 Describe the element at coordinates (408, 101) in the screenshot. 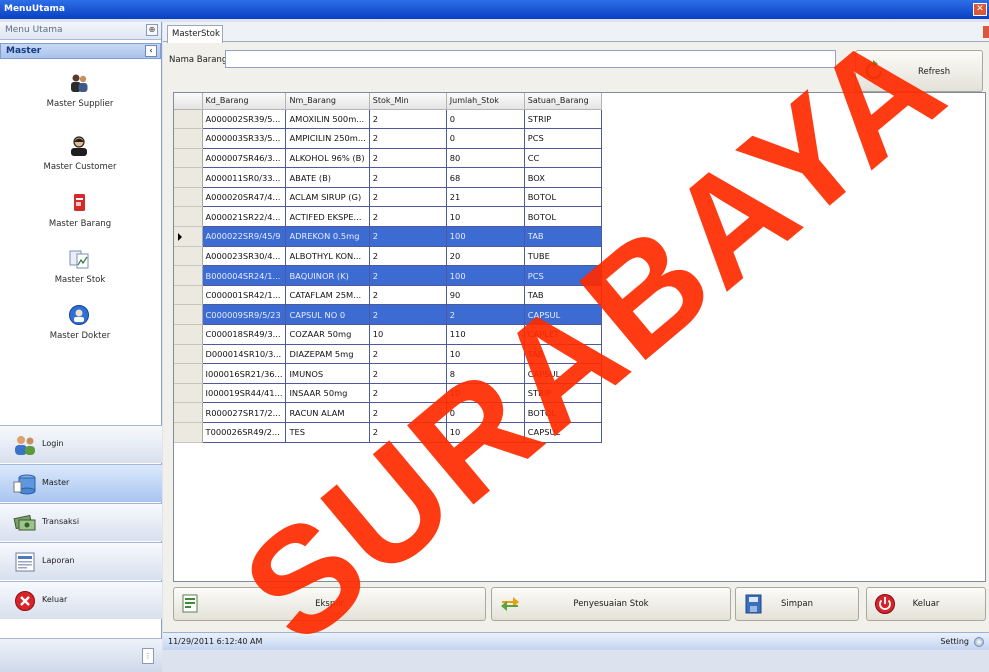

I see `column-header-stok-min: Stok_Min` at that location.